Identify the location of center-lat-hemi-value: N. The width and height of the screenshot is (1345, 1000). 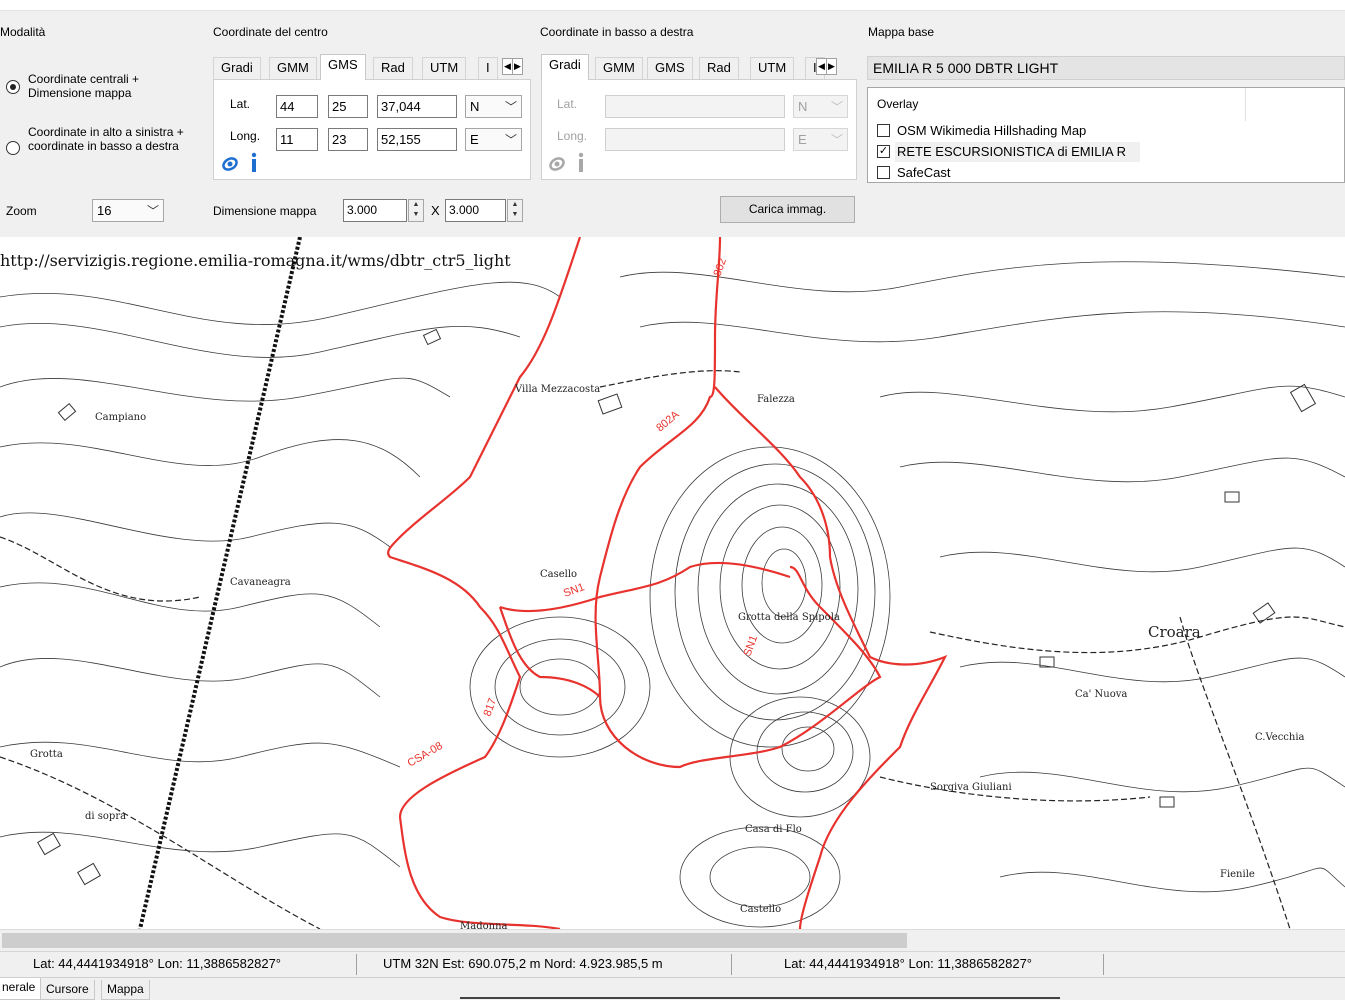
(475, 106).